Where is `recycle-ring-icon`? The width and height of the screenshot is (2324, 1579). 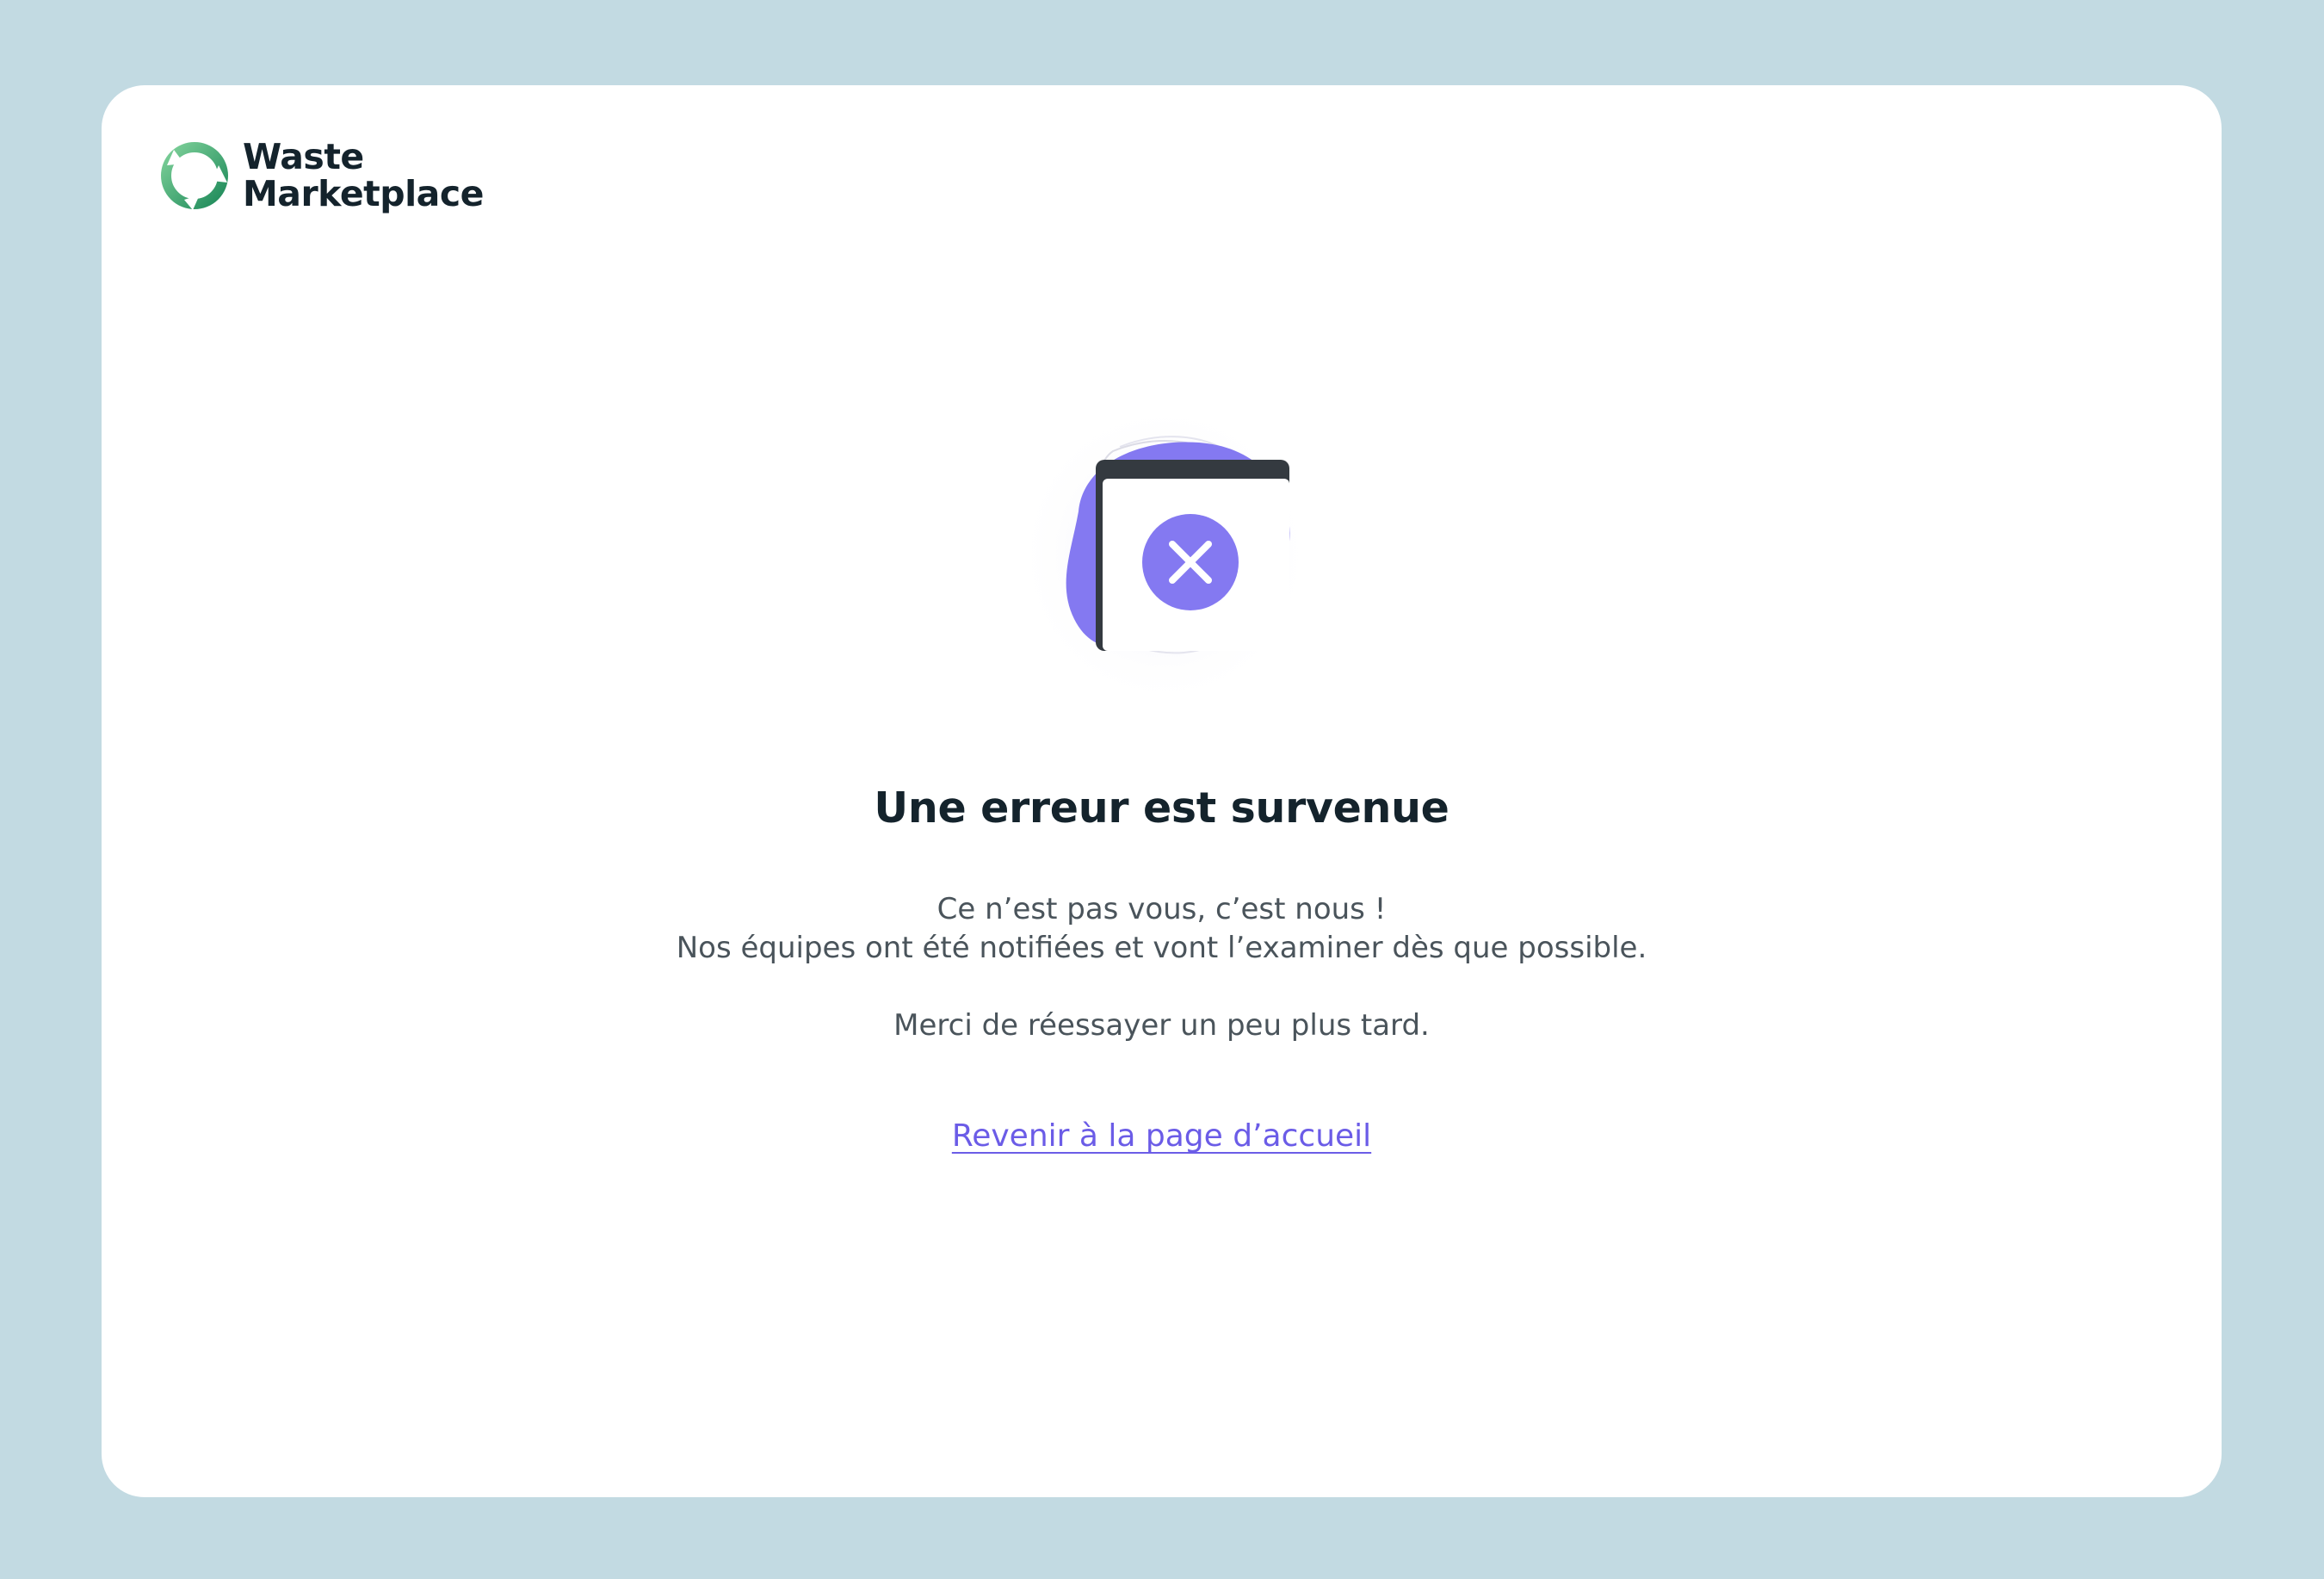
recycle-ring-icon is located at coordinates (194, 176).